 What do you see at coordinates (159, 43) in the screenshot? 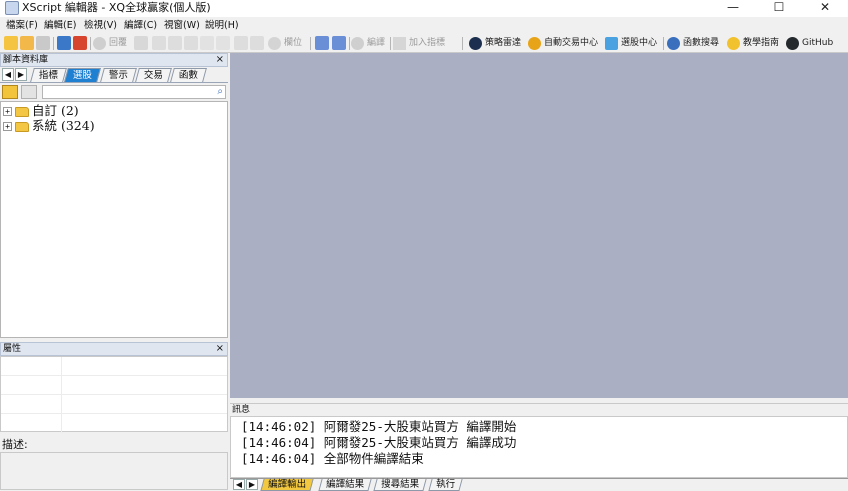
I see `copy-icon` at bounding box center [159, 43].